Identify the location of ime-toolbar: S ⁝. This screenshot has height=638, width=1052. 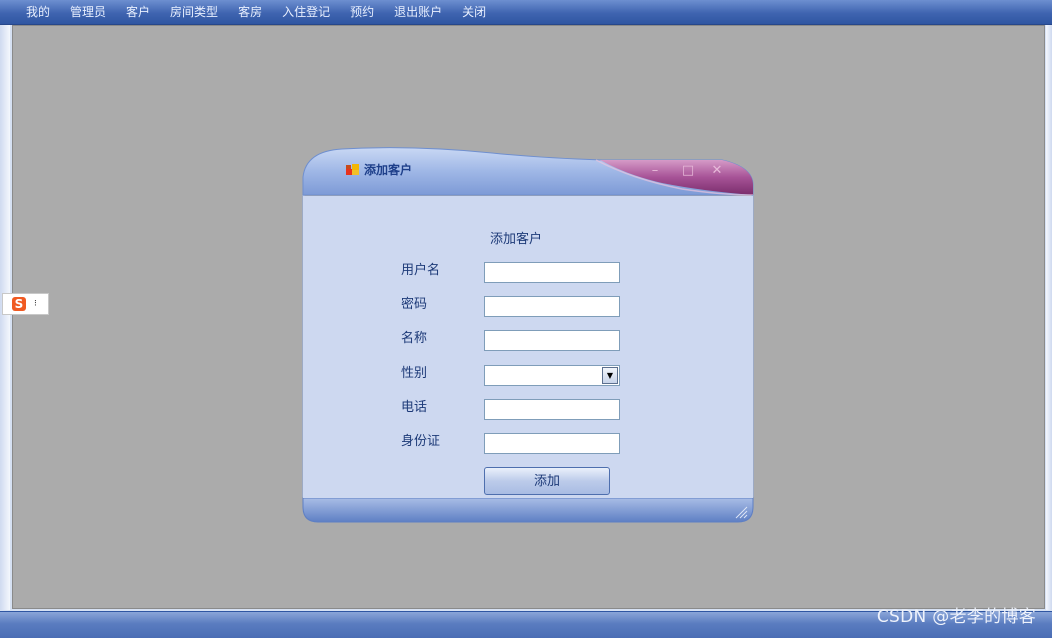
(25, 304).